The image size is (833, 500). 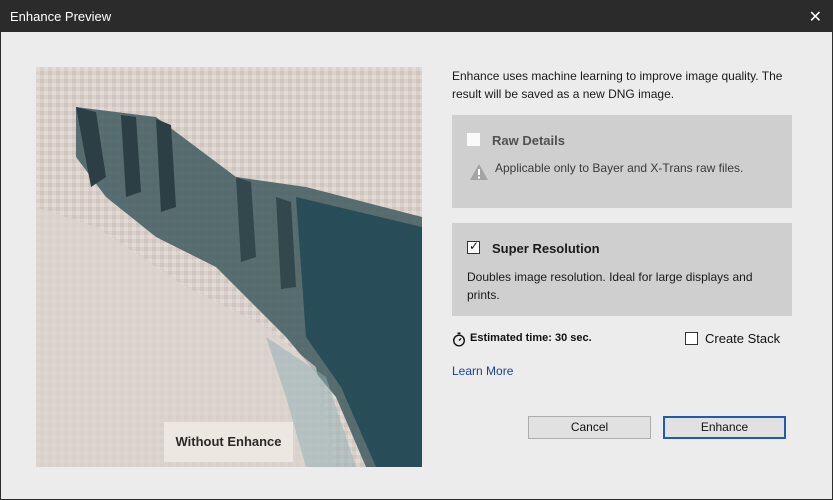 I want to click on title-bar: Enhance Preview ✕, so click(x=416, y=16).